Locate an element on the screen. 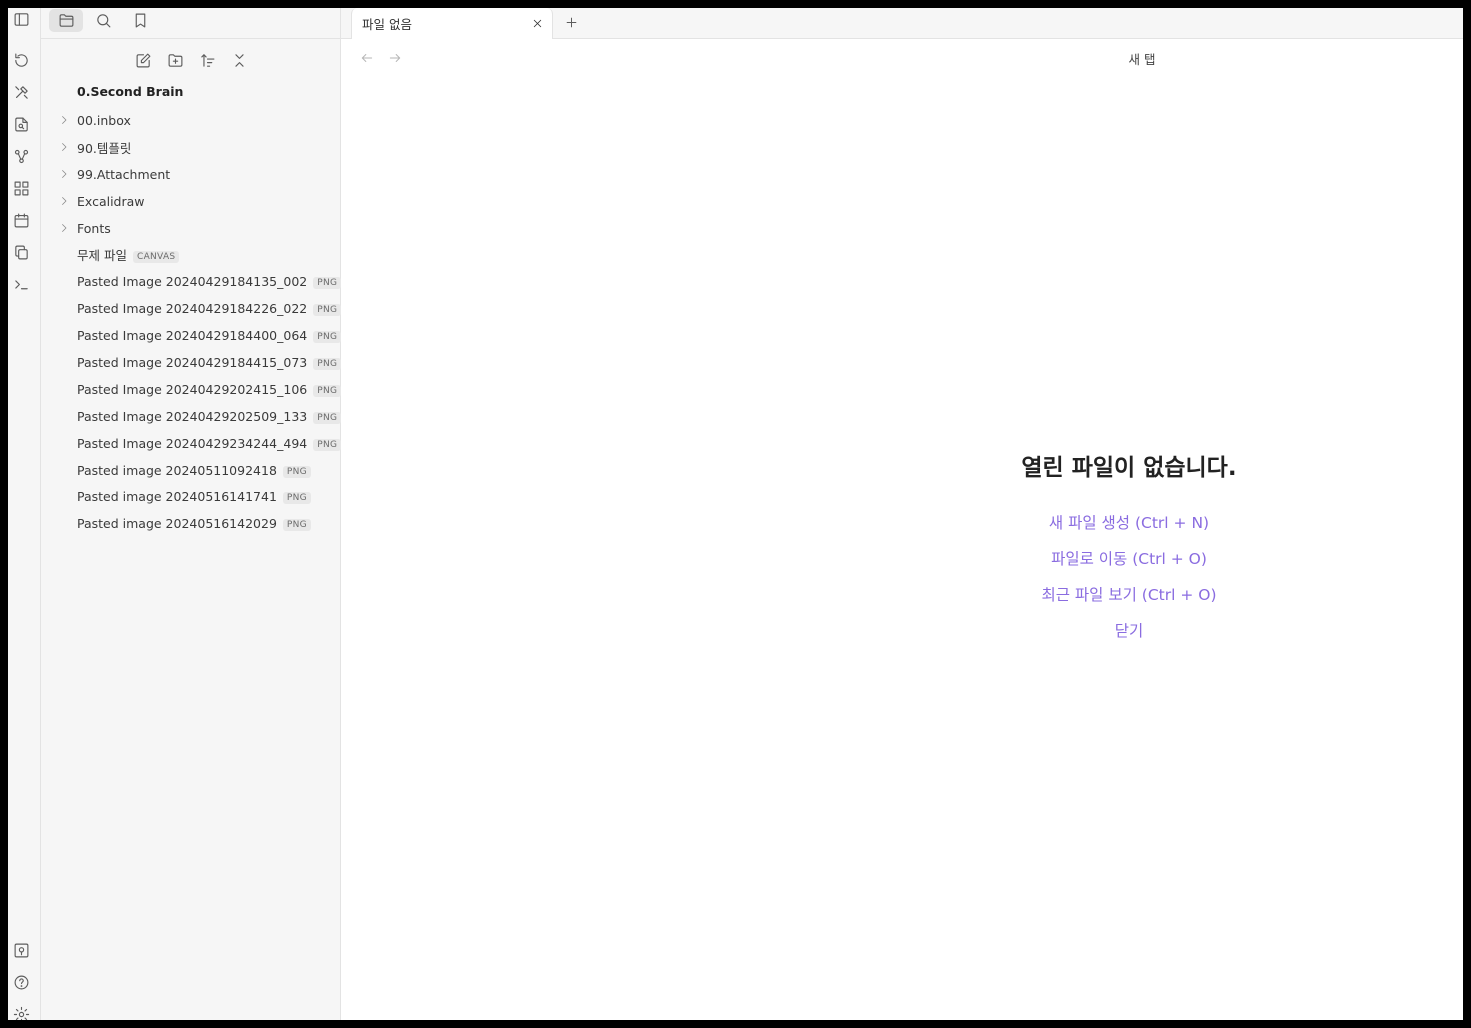 The image size is (1471, 1028). collapse-icon is located at coordinates (239, 60).